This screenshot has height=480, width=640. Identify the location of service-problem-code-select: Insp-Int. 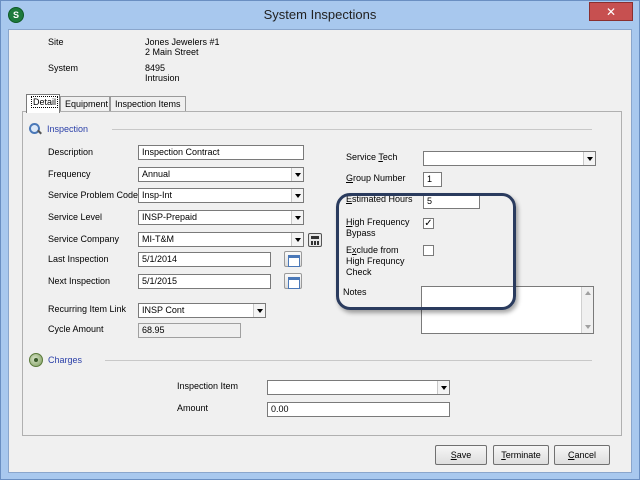
(221, 195).